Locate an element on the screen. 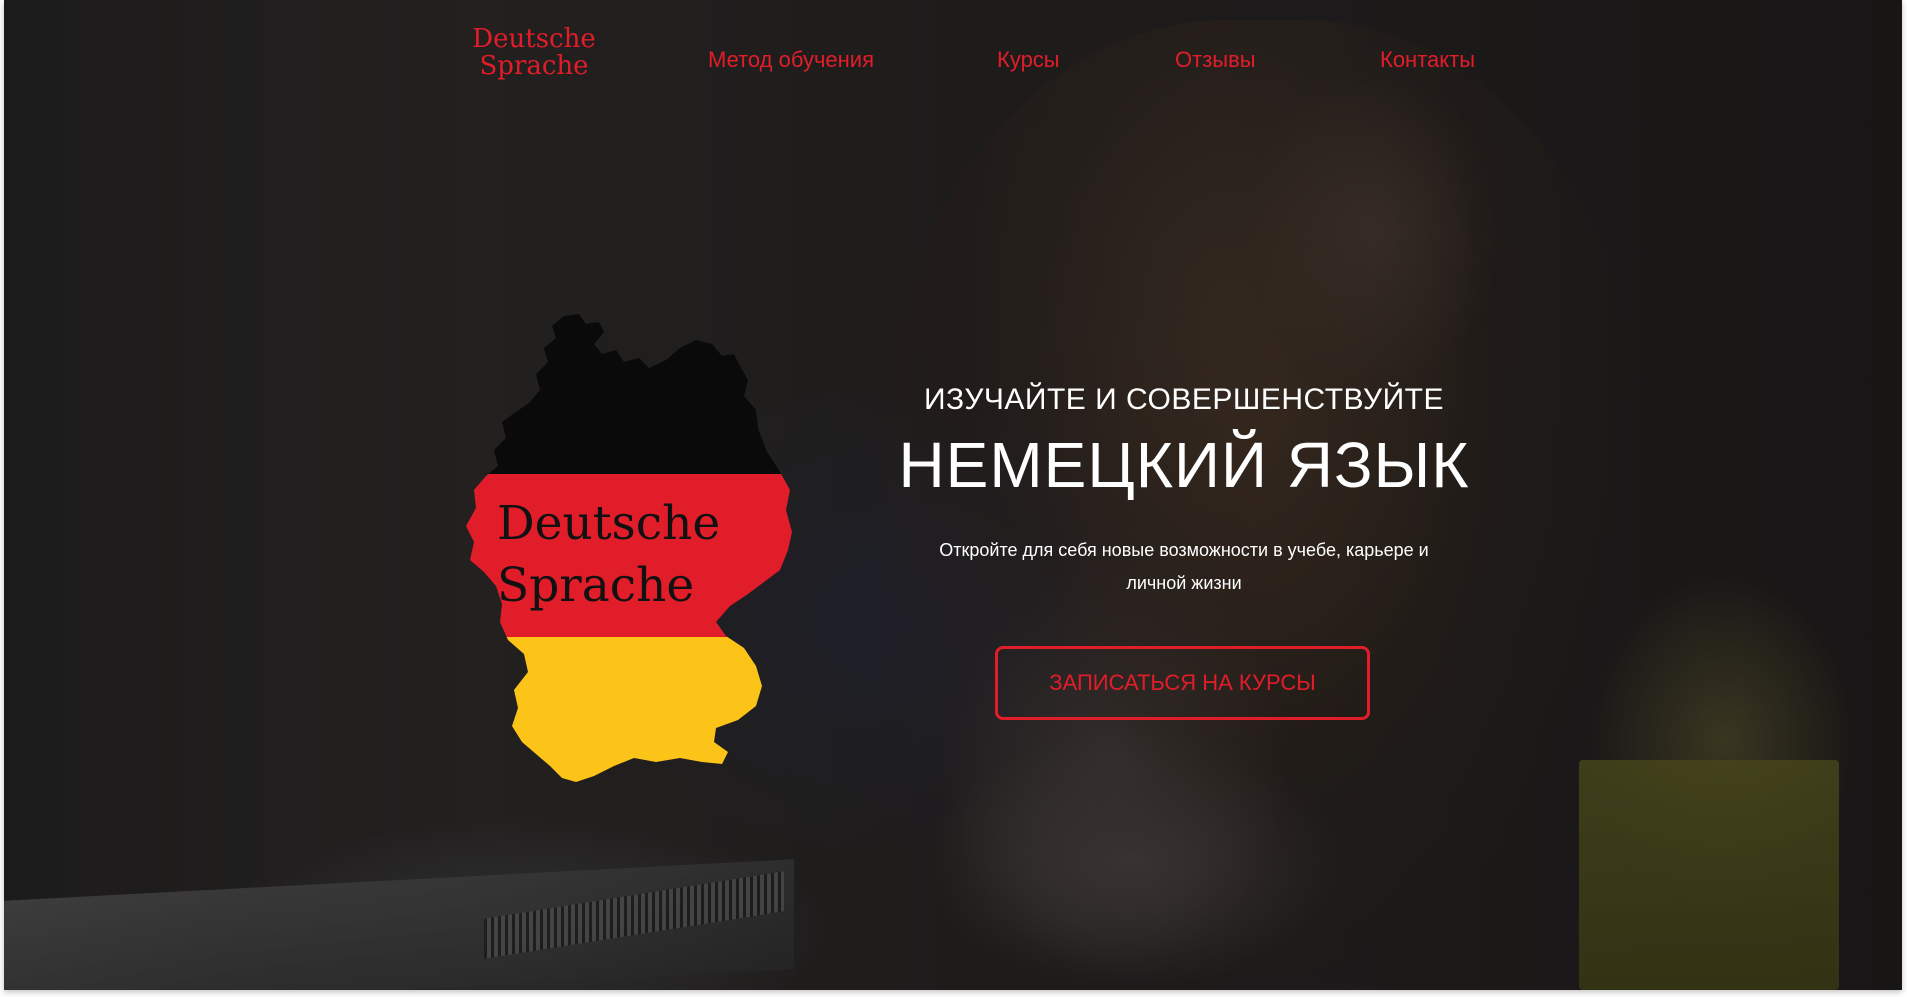 This screenshot has width=1907, height=997. nav-link-courses: Курсы is located at coordinates (1028, 60).